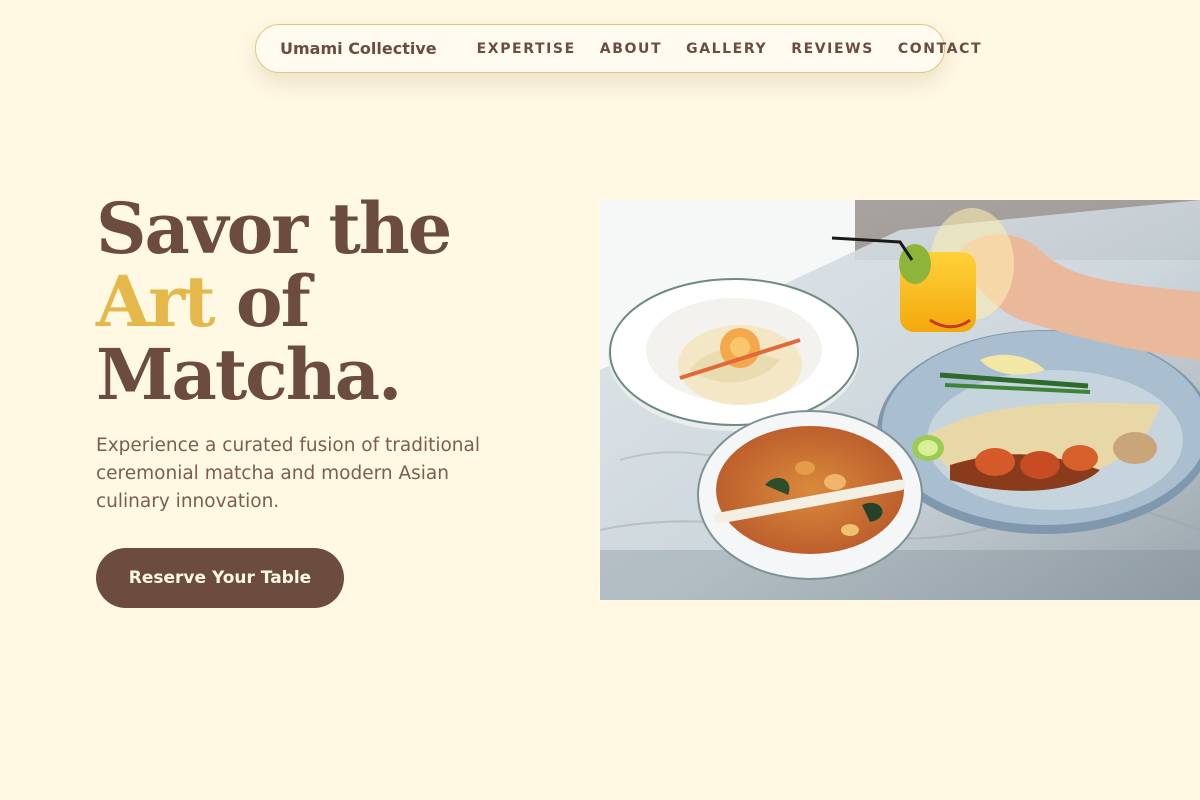  Describe the element at coordinates (832, 49) in the screenshot. I see `nav-link-reviews: REVIEWS` at that location.